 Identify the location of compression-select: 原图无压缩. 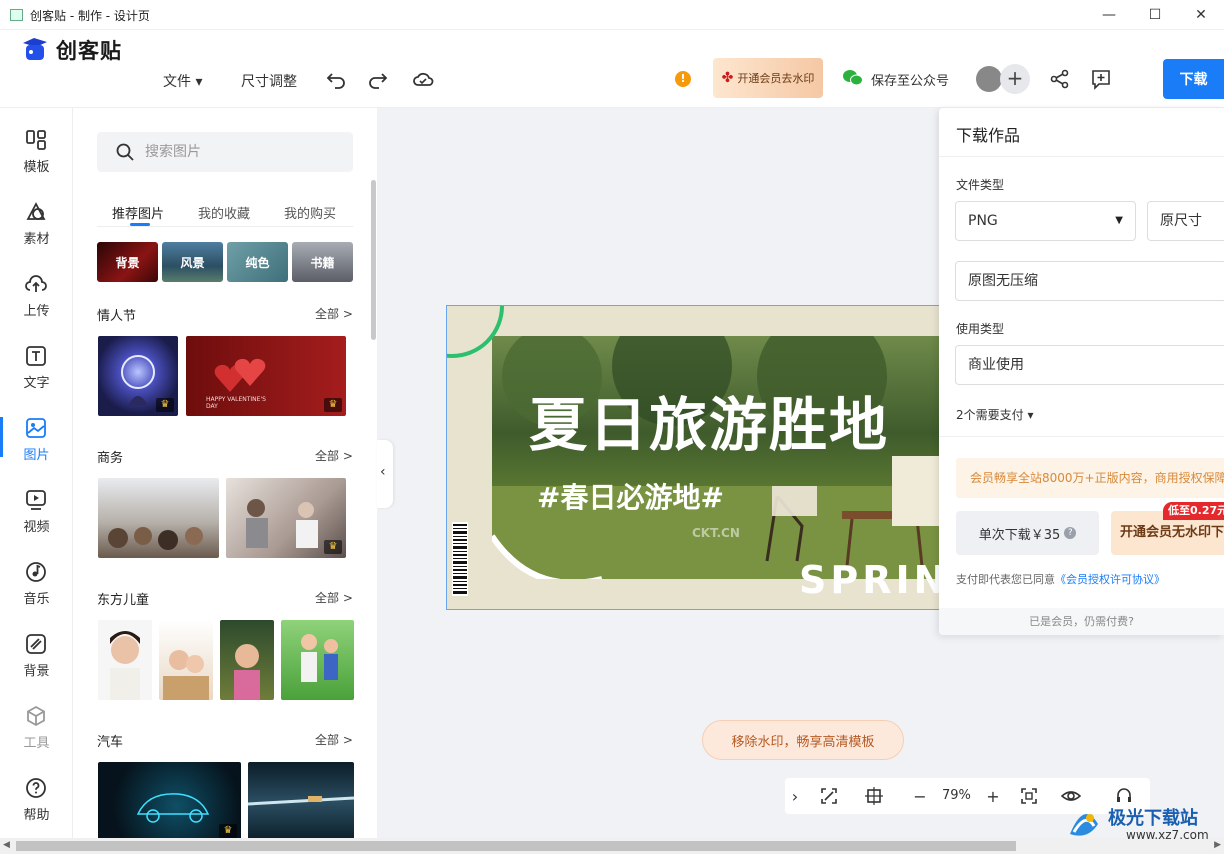
(1089, 281).